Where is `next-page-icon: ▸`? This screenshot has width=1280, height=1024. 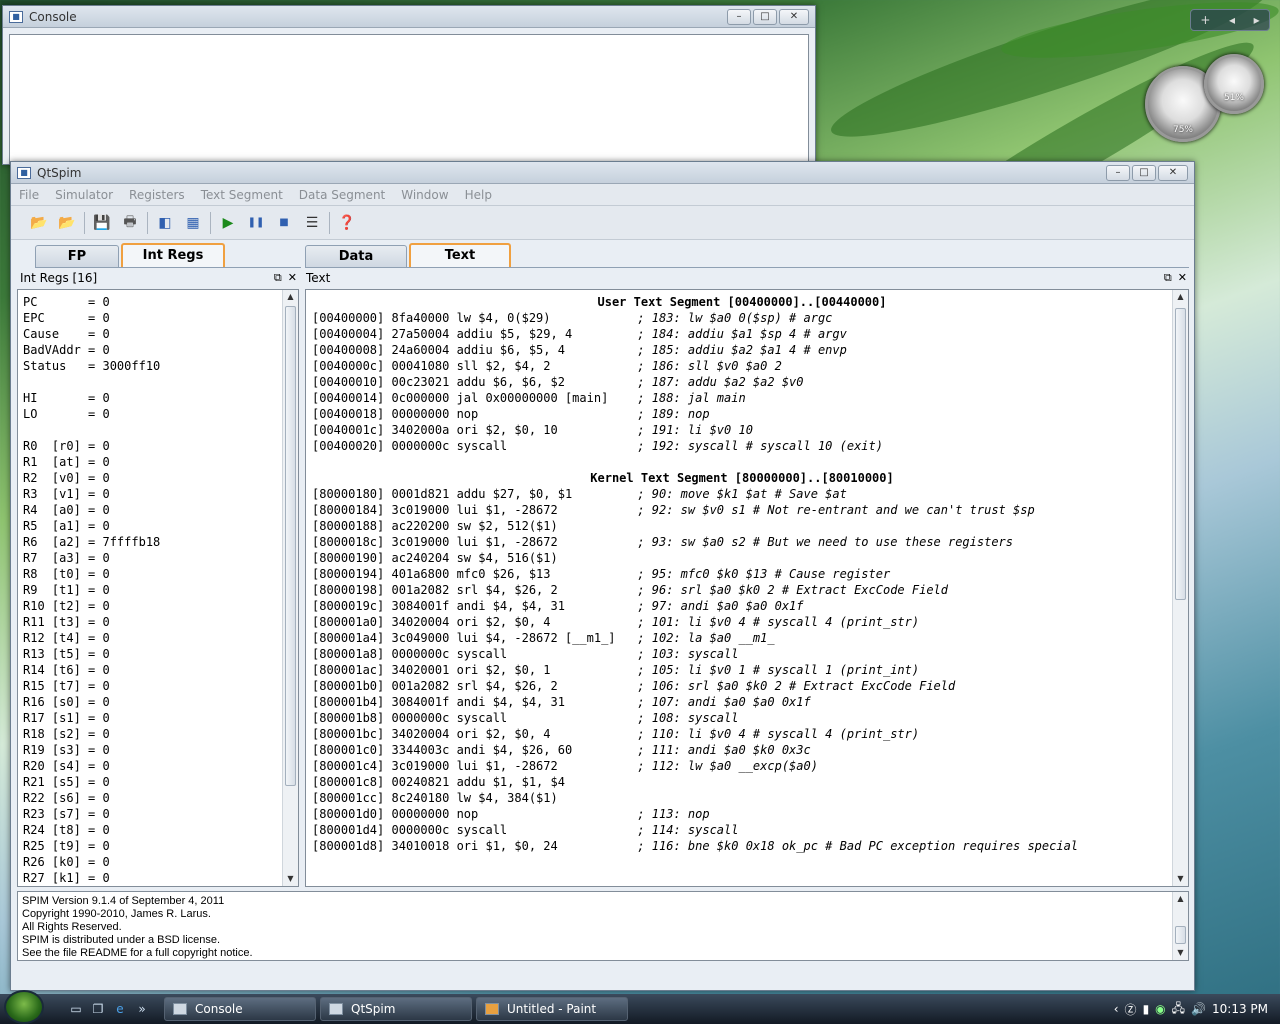 next-page-icon: ▸ is located at coordinates (1257, 20).